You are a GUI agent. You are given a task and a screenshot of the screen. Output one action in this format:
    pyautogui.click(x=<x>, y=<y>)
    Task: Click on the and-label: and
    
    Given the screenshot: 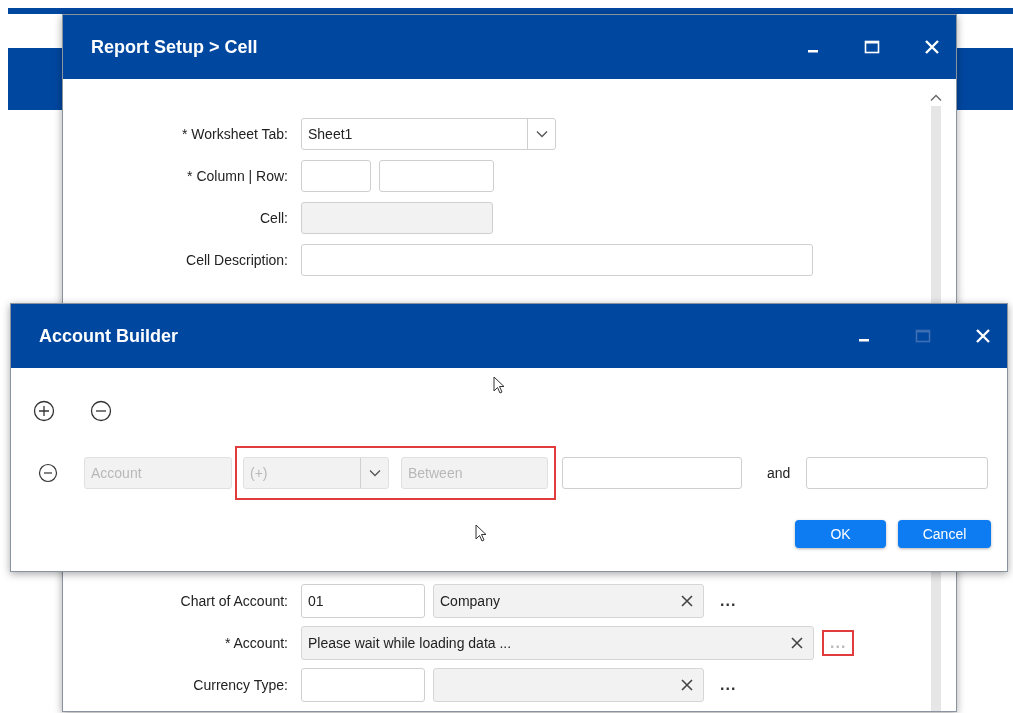 What is the action you would take?
    pyautogui.click(x=779, y=473)
    